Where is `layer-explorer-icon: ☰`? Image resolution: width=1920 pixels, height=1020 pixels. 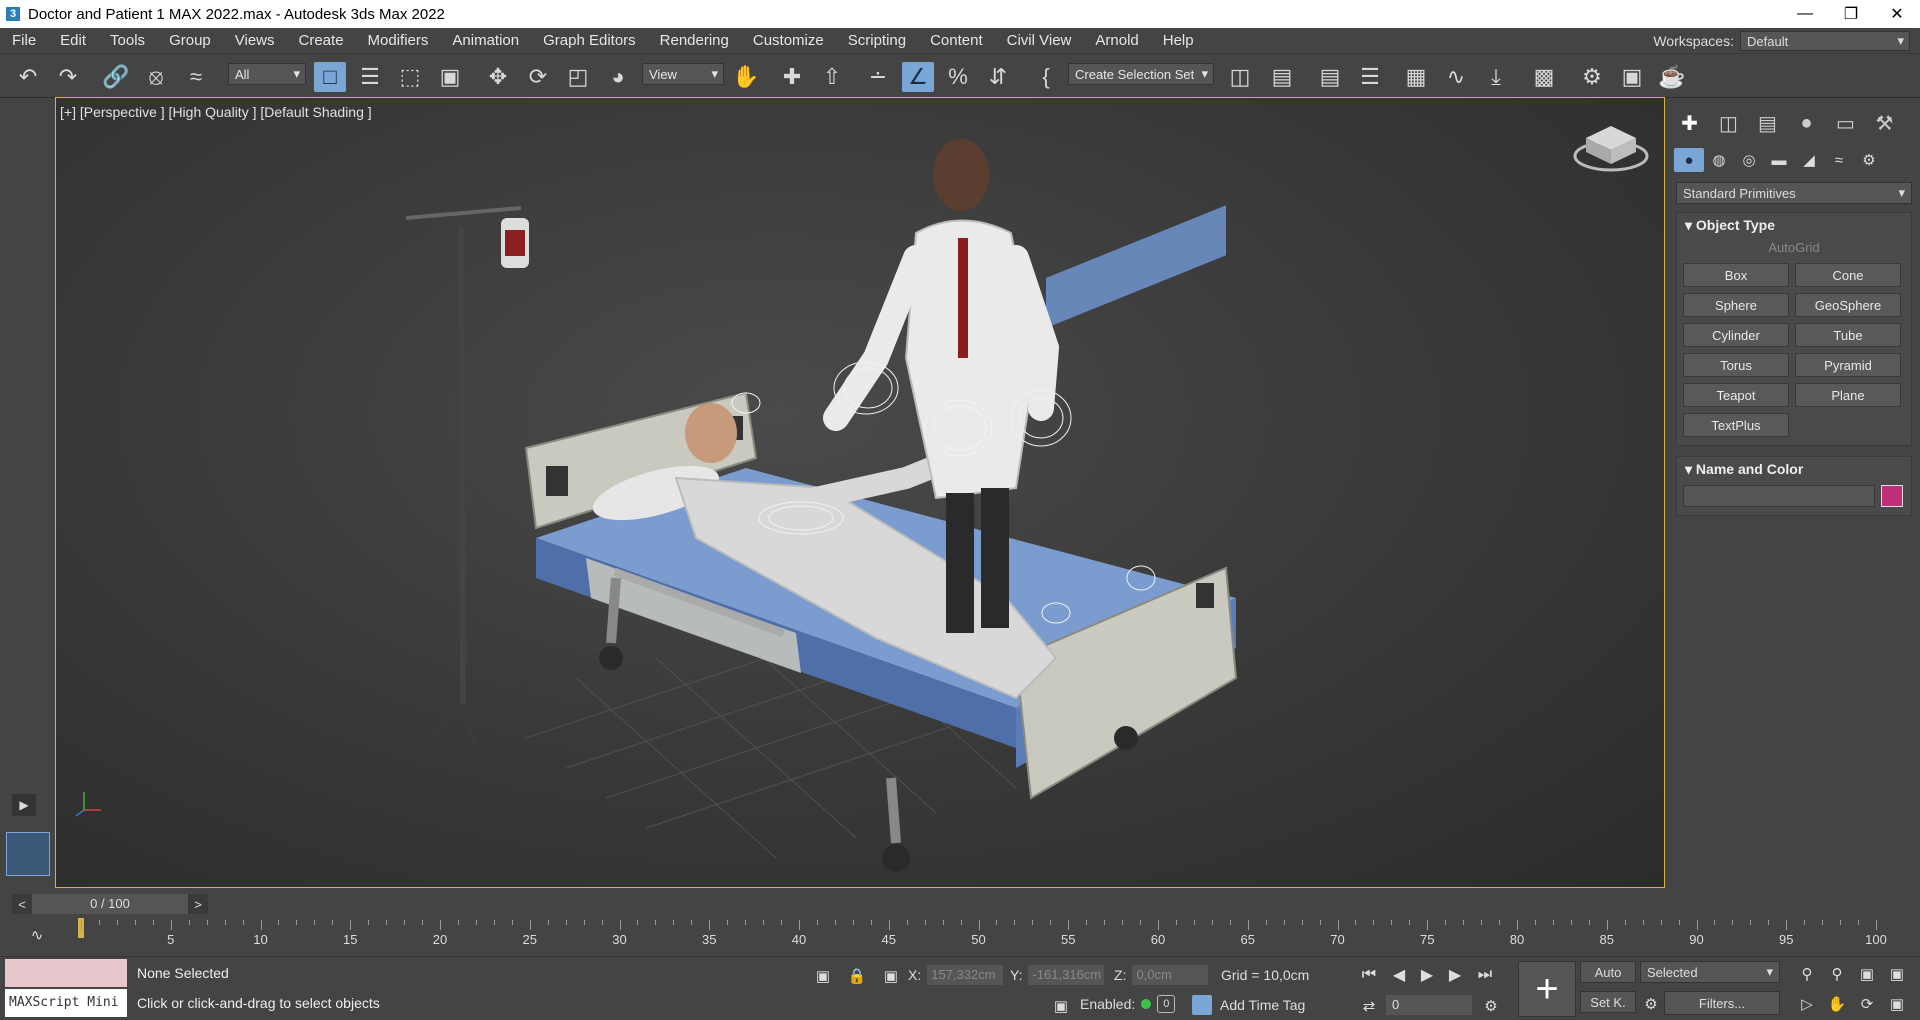
layer-explorer-icon: ☰ is located at coordinates (1370, 77).